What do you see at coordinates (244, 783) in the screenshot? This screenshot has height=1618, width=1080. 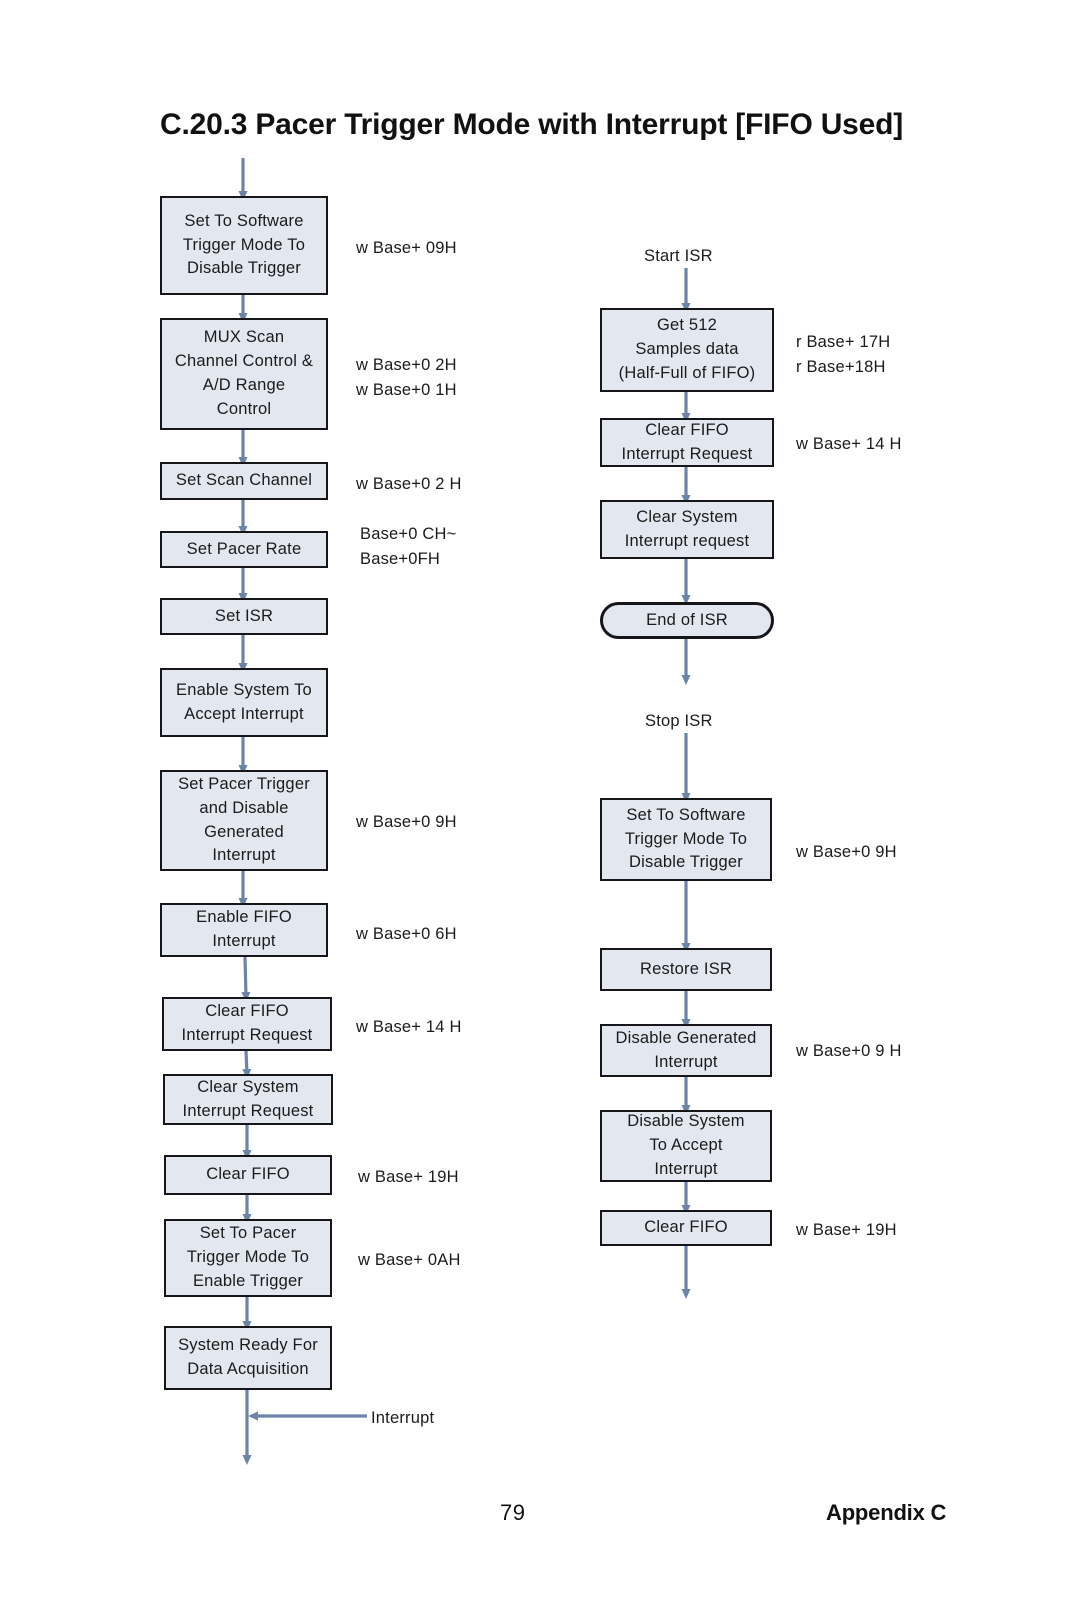 I see `node-line: Set Pacer Trigger` at bounding box center [244, 783].